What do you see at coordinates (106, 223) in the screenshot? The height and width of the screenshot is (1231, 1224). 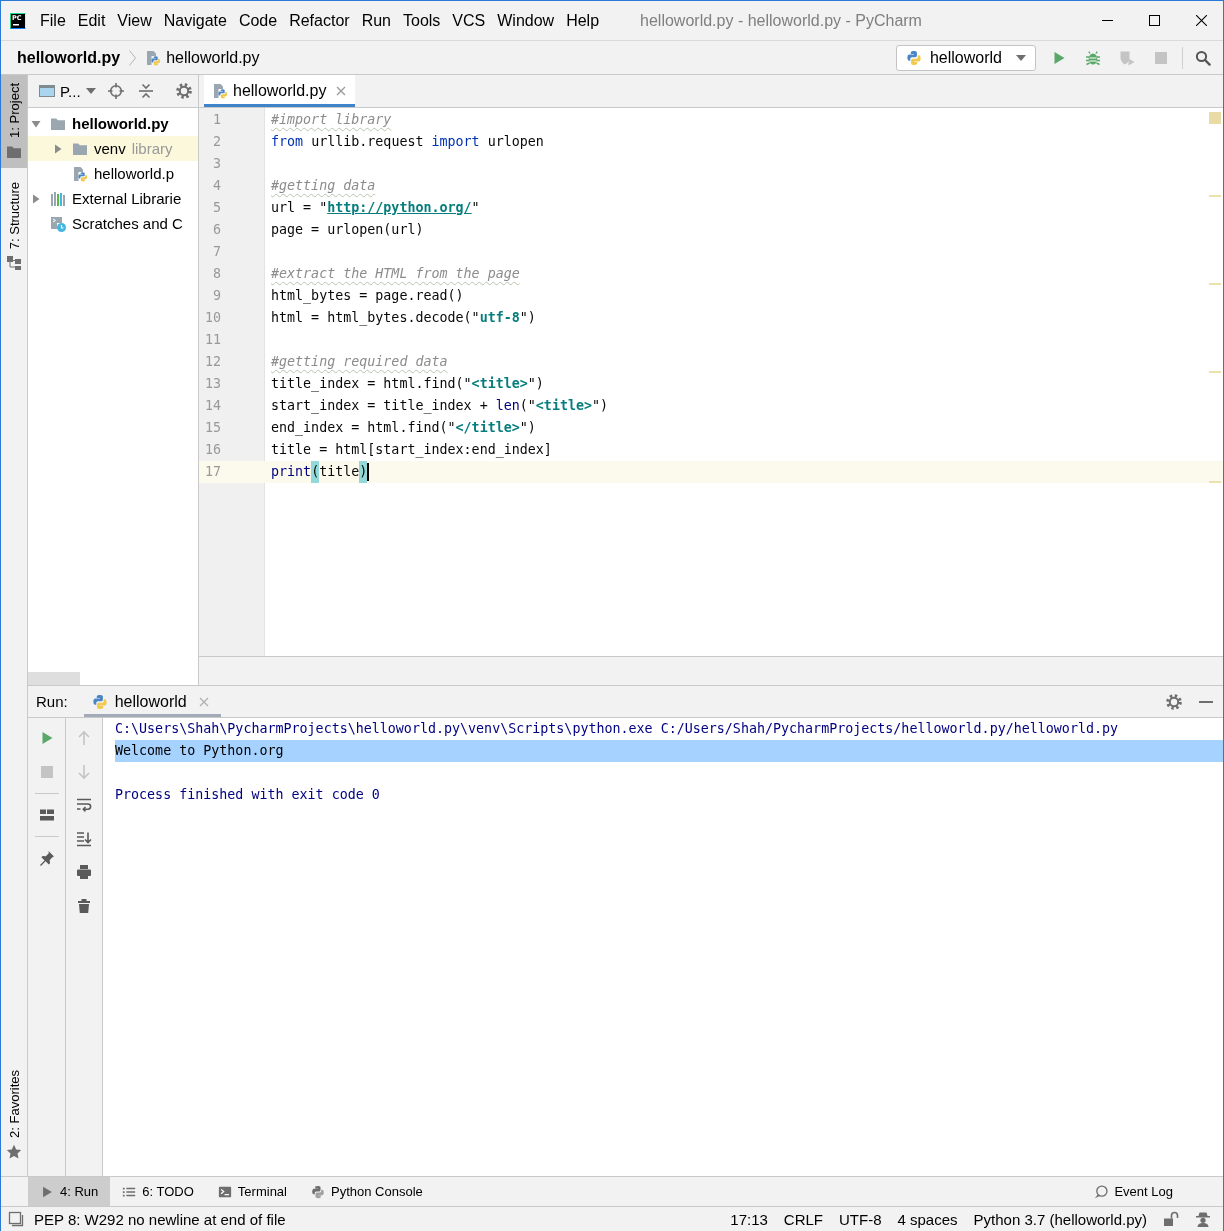 I see `tree-item: Scratches and C` at bounding box center [106, 223].